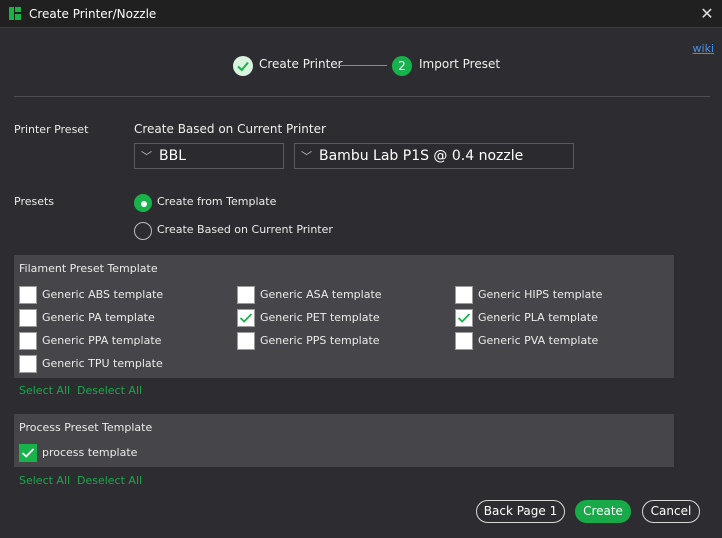 The height and width of the screenshot is (538, 722). I want to click on title-bar: Create Printer/Nozzle ✕, so click(361, 14).